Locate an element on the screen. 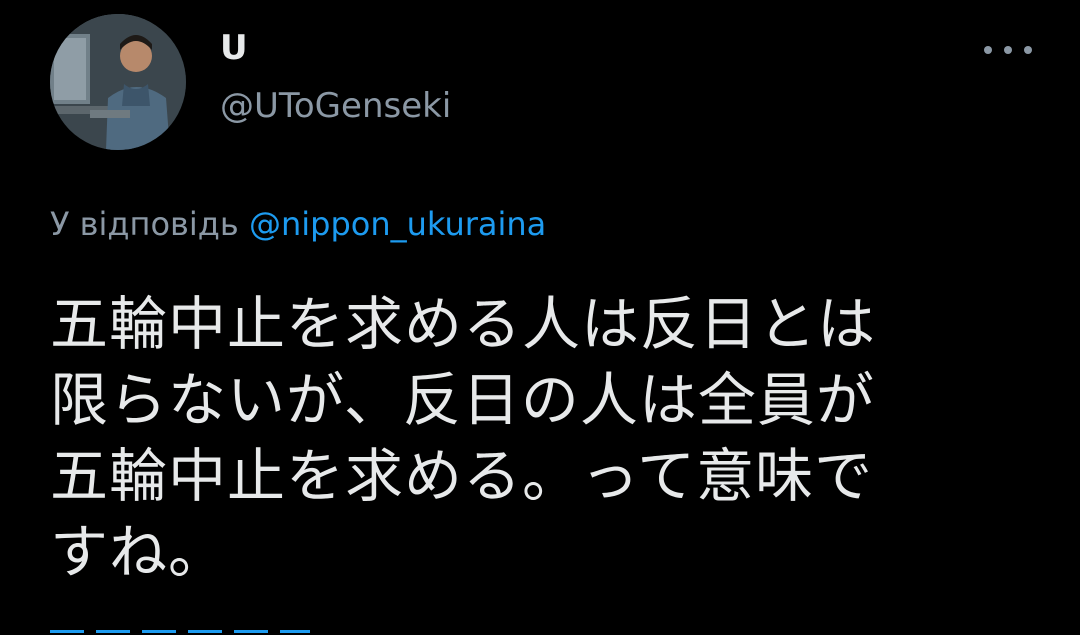  reply-mention-link: @nippon_ukuraina is located at coordinates (397, 224).